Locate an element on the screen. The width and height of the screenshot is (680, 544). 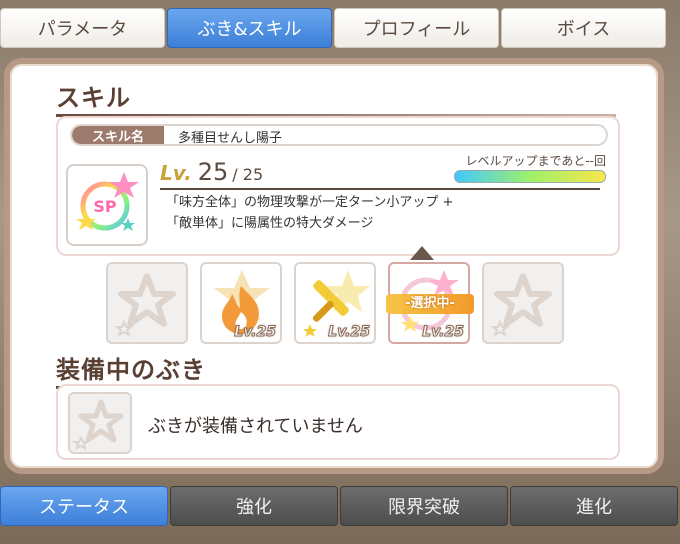
tab-limit-break: 限界突破 is located at coordinates (424, 506).